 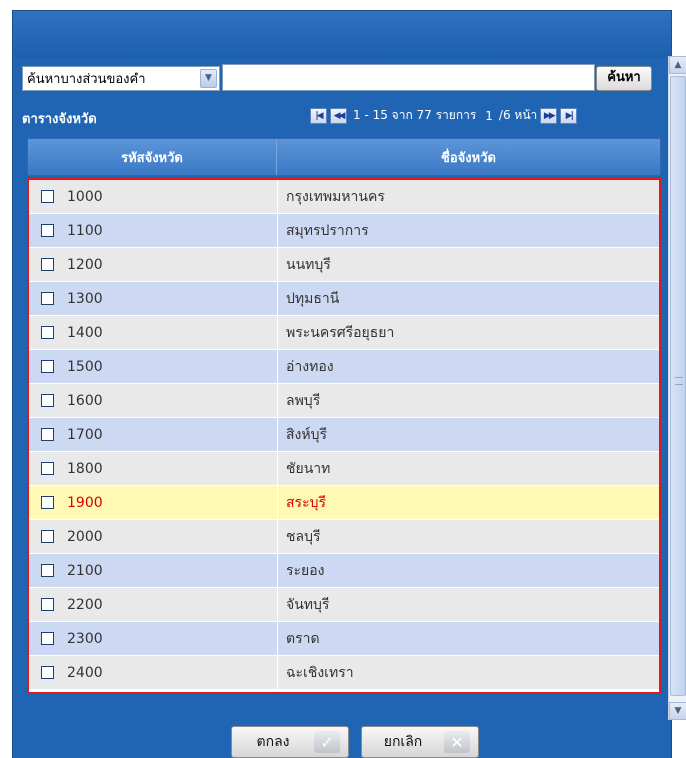 I want to click on next-page-icon: ▶▶, so click(x=549, y=115).